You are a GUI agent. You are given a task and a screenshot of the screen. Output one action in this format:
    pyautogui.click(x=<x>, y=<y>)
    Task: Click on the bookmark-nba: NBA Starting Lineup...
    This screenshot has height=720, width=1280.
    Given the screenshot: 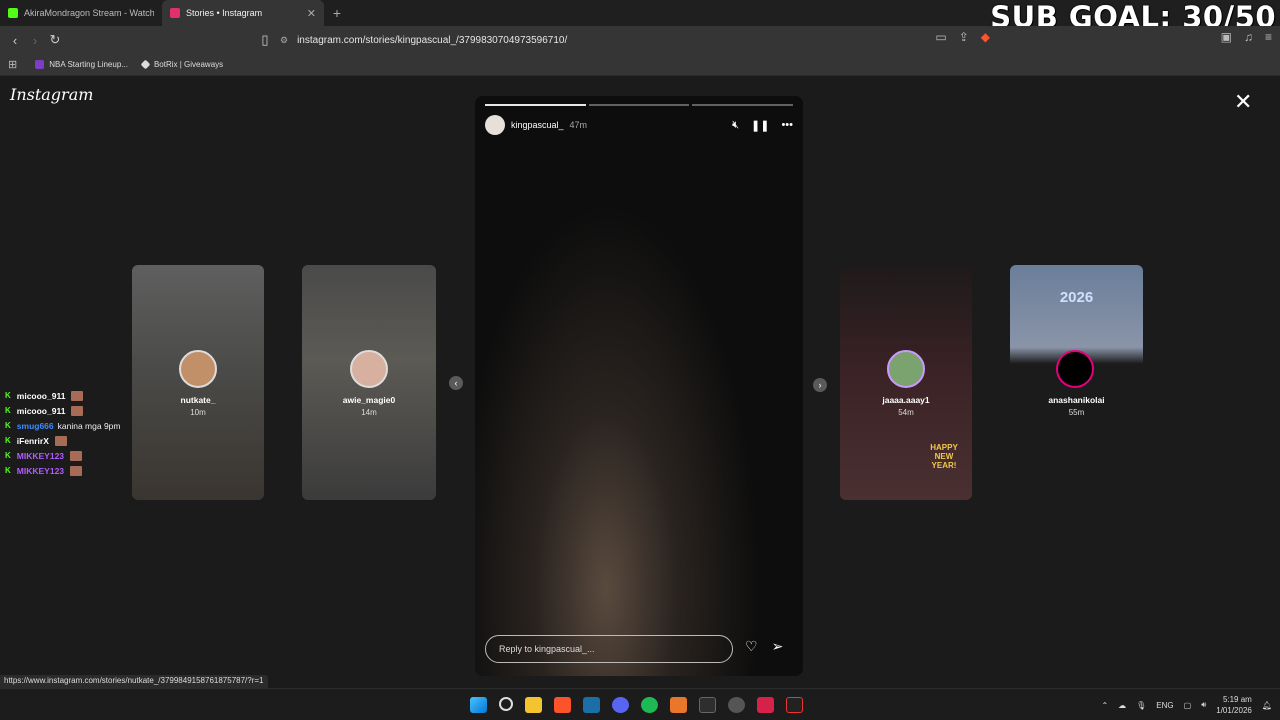 What is the action you would take?
    pyautogui.click(x=81, y=64)
    